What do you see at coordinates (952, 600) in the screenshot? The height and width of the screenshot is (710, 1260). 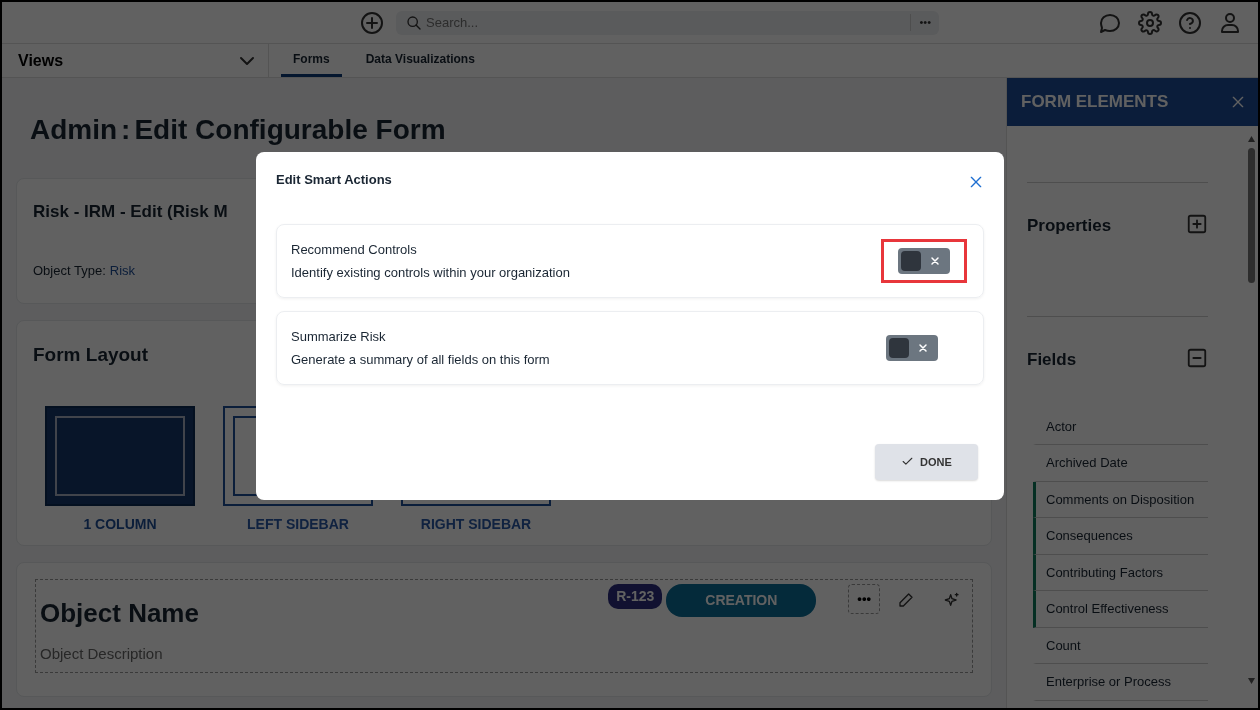 I see `sparkle-icon` at bounding box center [952, 600].